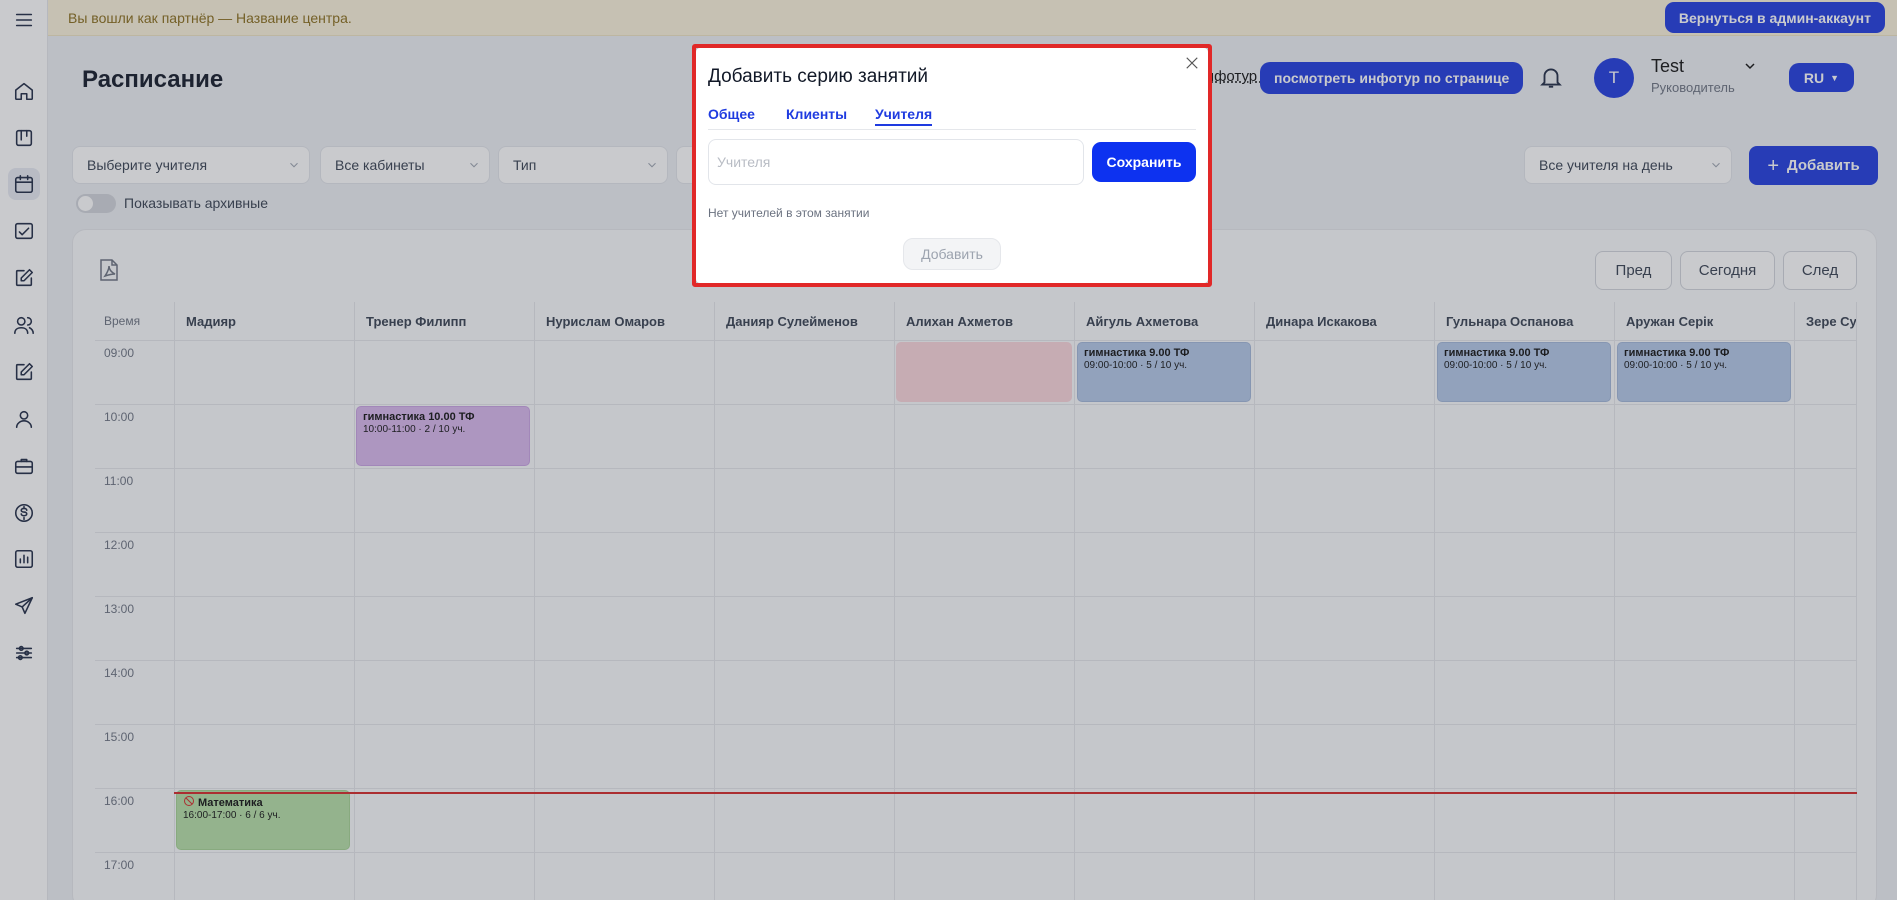 The width and height of the screenshot is (1897, 900). Describe the element at coordinates (896, 162) in the screenshot. I see `teachers-input` at that location.